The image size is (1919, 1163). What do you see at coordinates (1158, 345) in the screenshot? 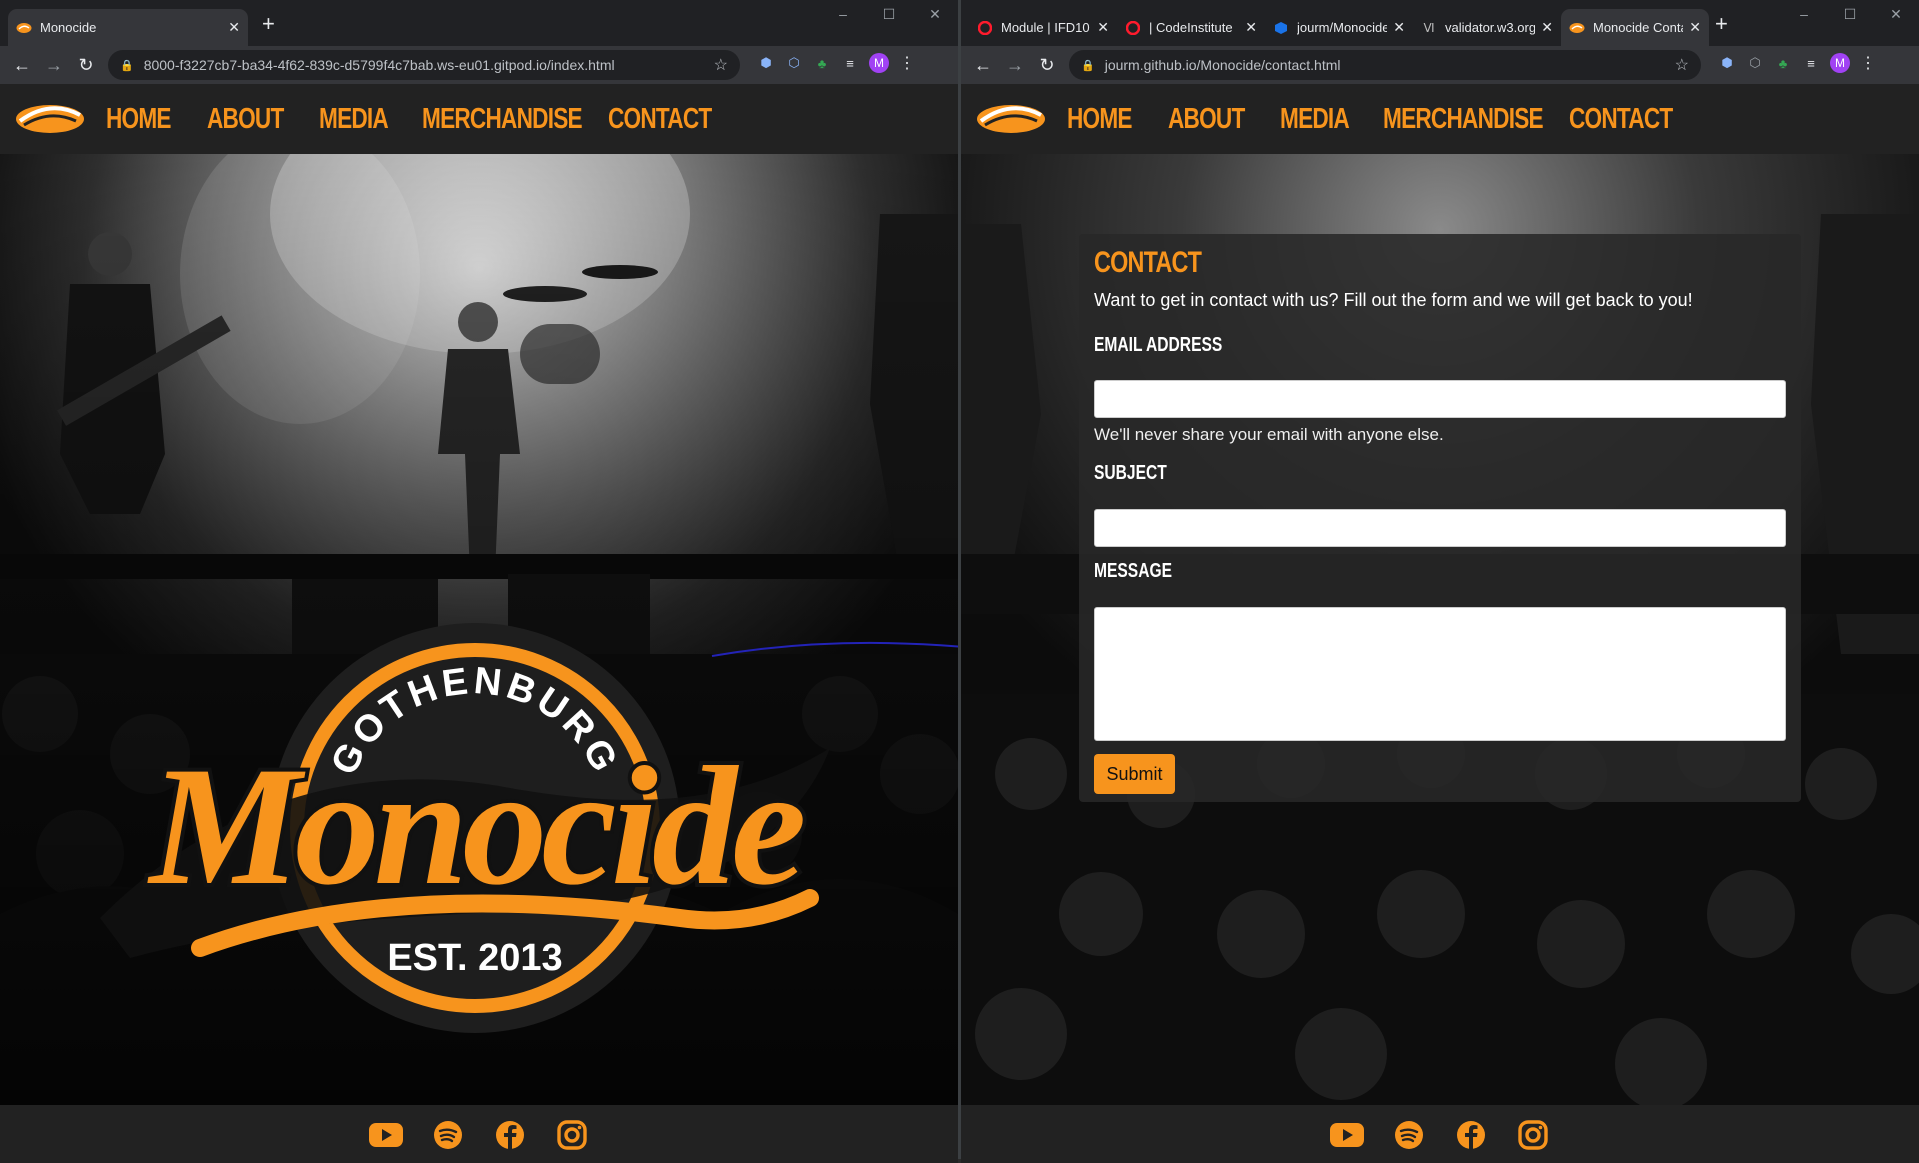
I see `email-label: EMAIL ADDRESS` at bounding box center [1158, 345].